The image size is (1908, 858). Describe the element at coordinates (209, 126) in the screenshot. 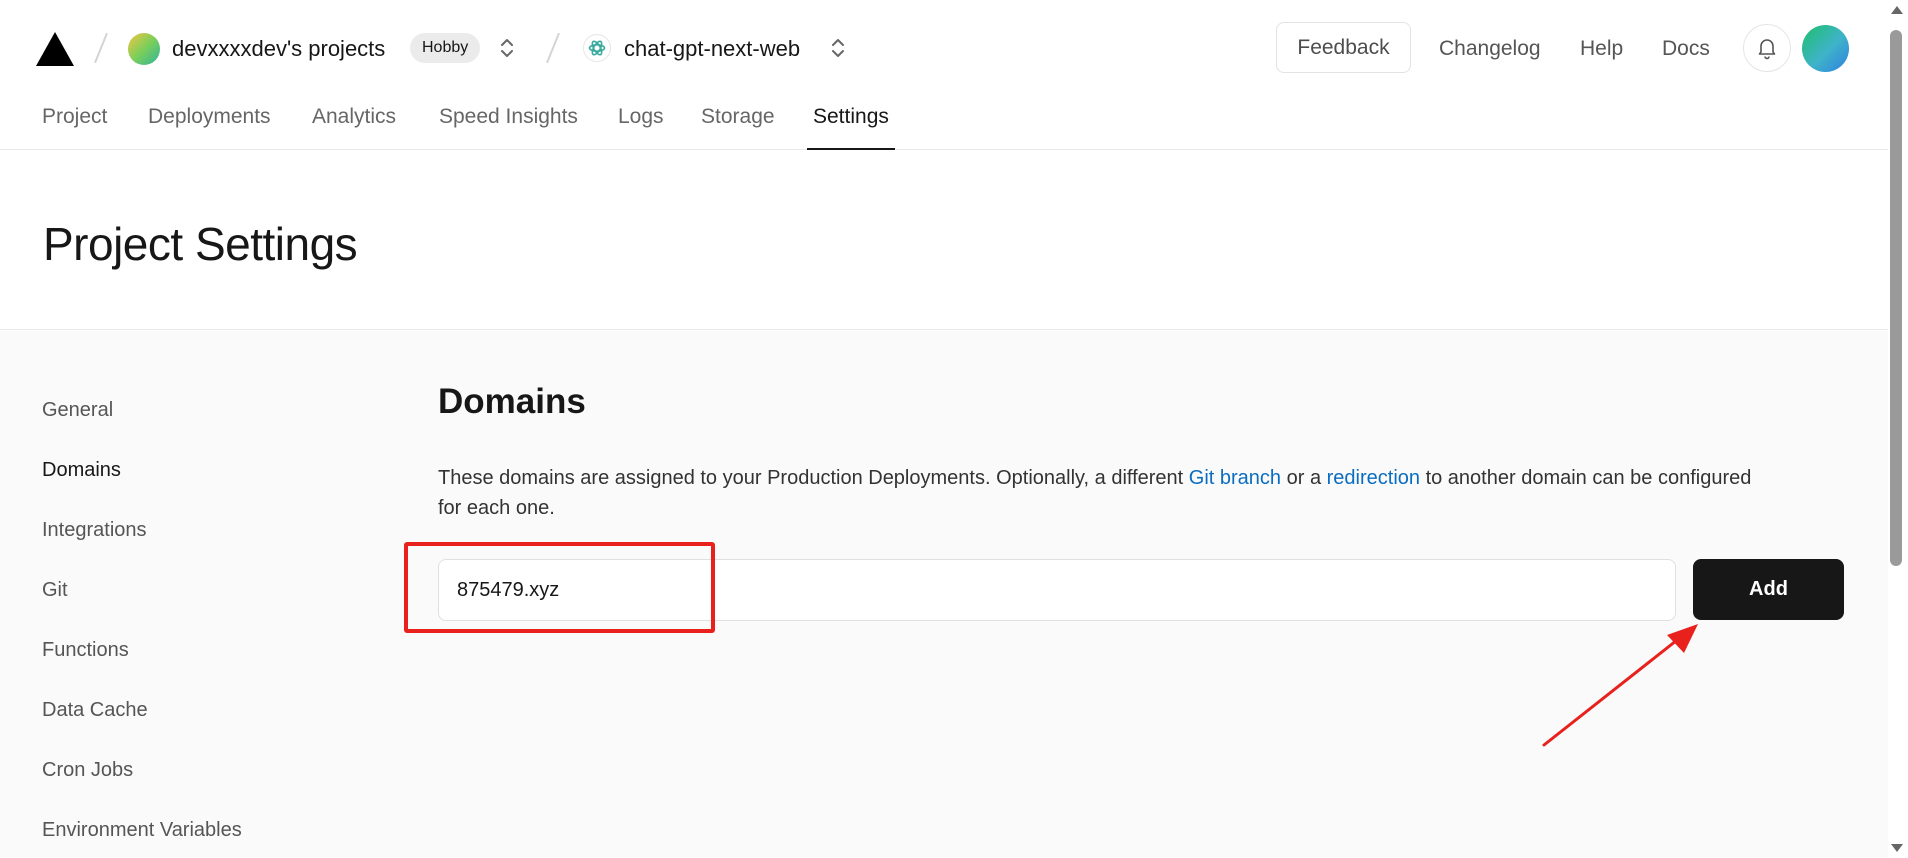

I see `tab-deployments: Deployments` at that location.